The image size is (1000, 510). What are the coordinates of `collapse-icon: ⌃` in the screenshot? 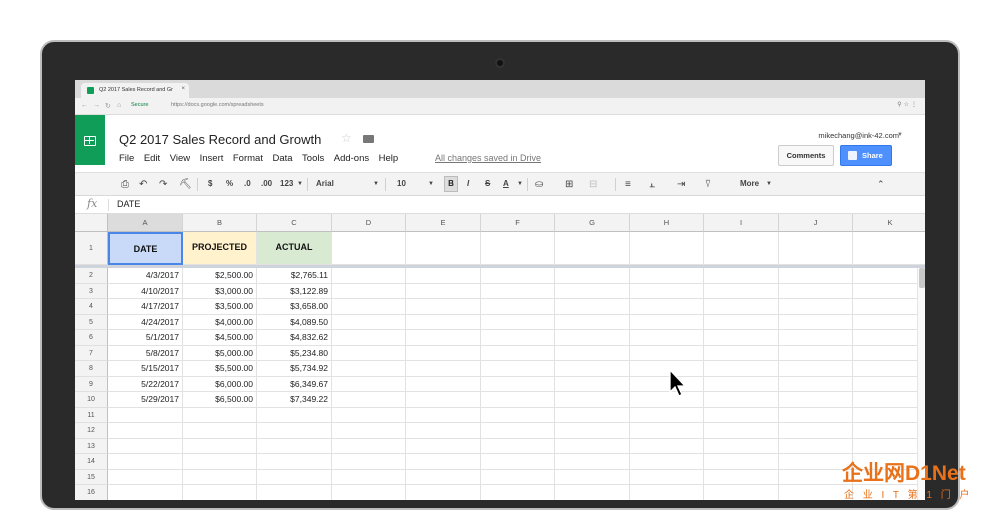 It's located at (881, 184).